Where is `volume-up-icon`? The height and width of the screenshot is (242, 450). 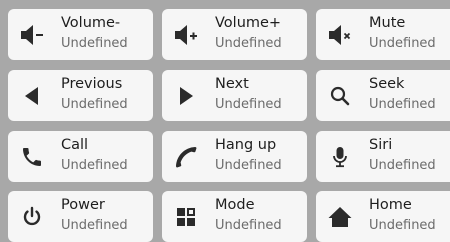 volume-up-icon is located at coordinates (186, 35).